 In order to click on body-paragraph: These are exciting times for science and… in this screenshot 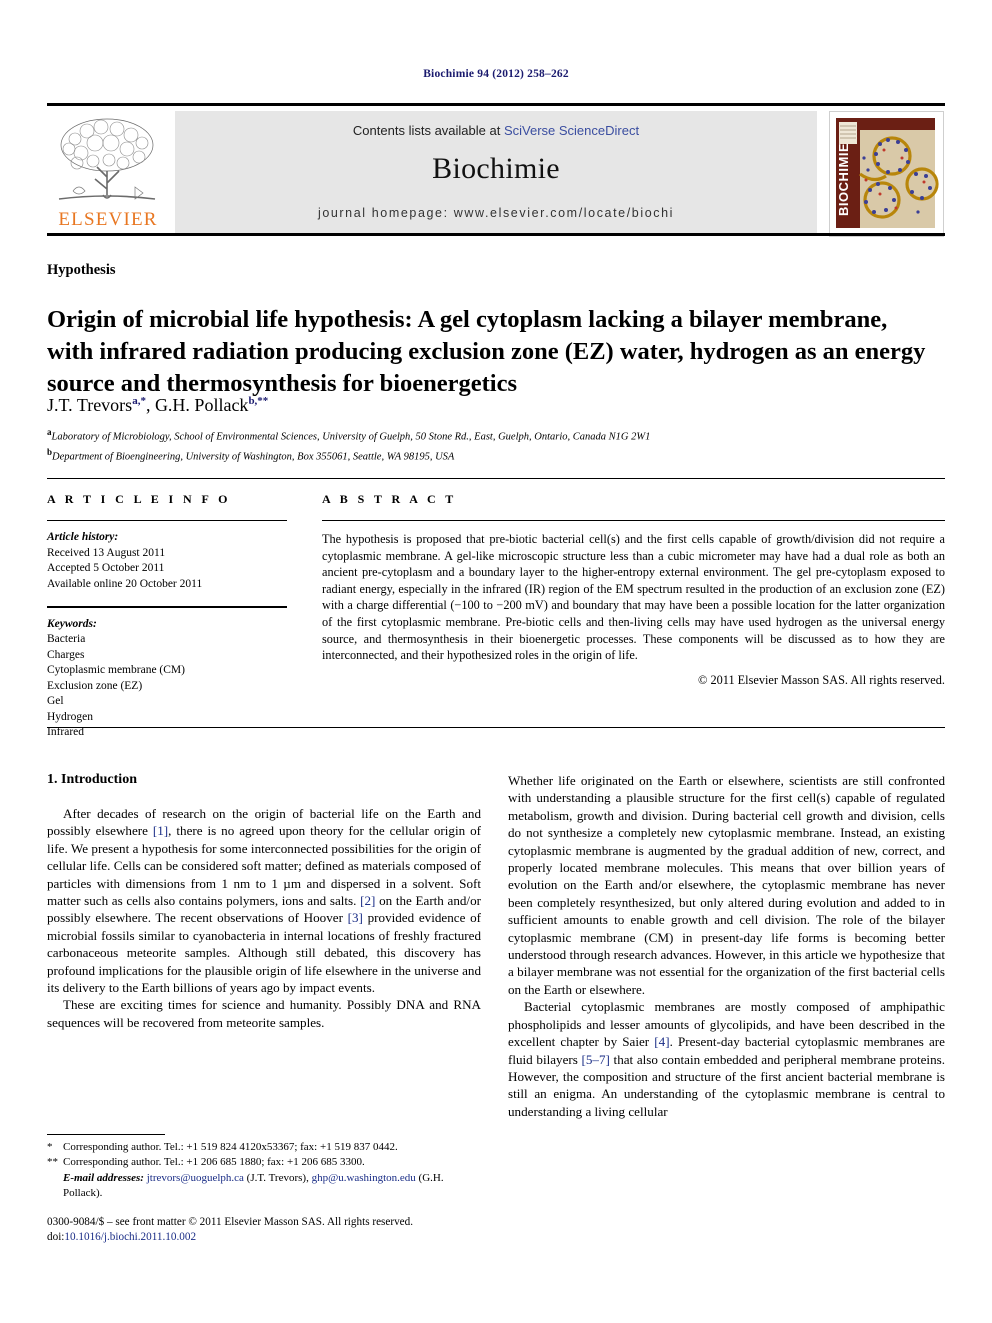, I will do `click(264, 1013)`.